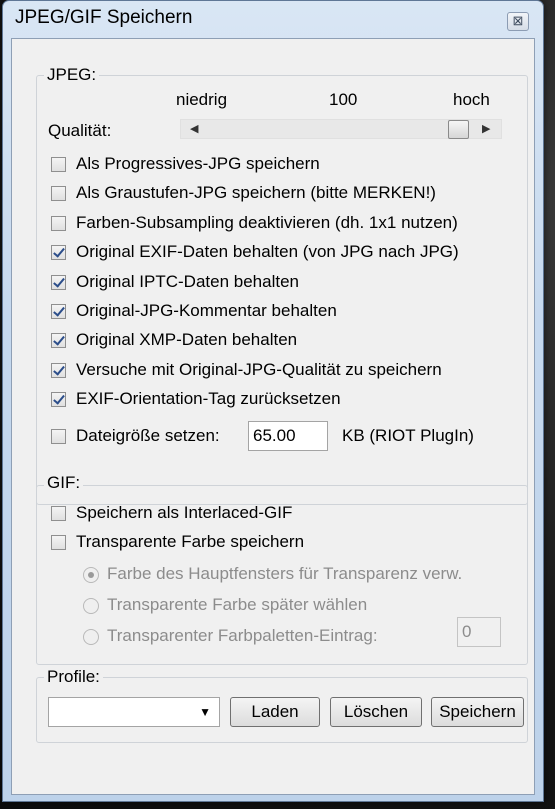 The image size is (555, 809). What do you see at coordinates (186, 340) in the screenshot?
I see `jpeg-option-checkbox-label: Original XMP-Daten behalten` at bounding box center [186, 340].